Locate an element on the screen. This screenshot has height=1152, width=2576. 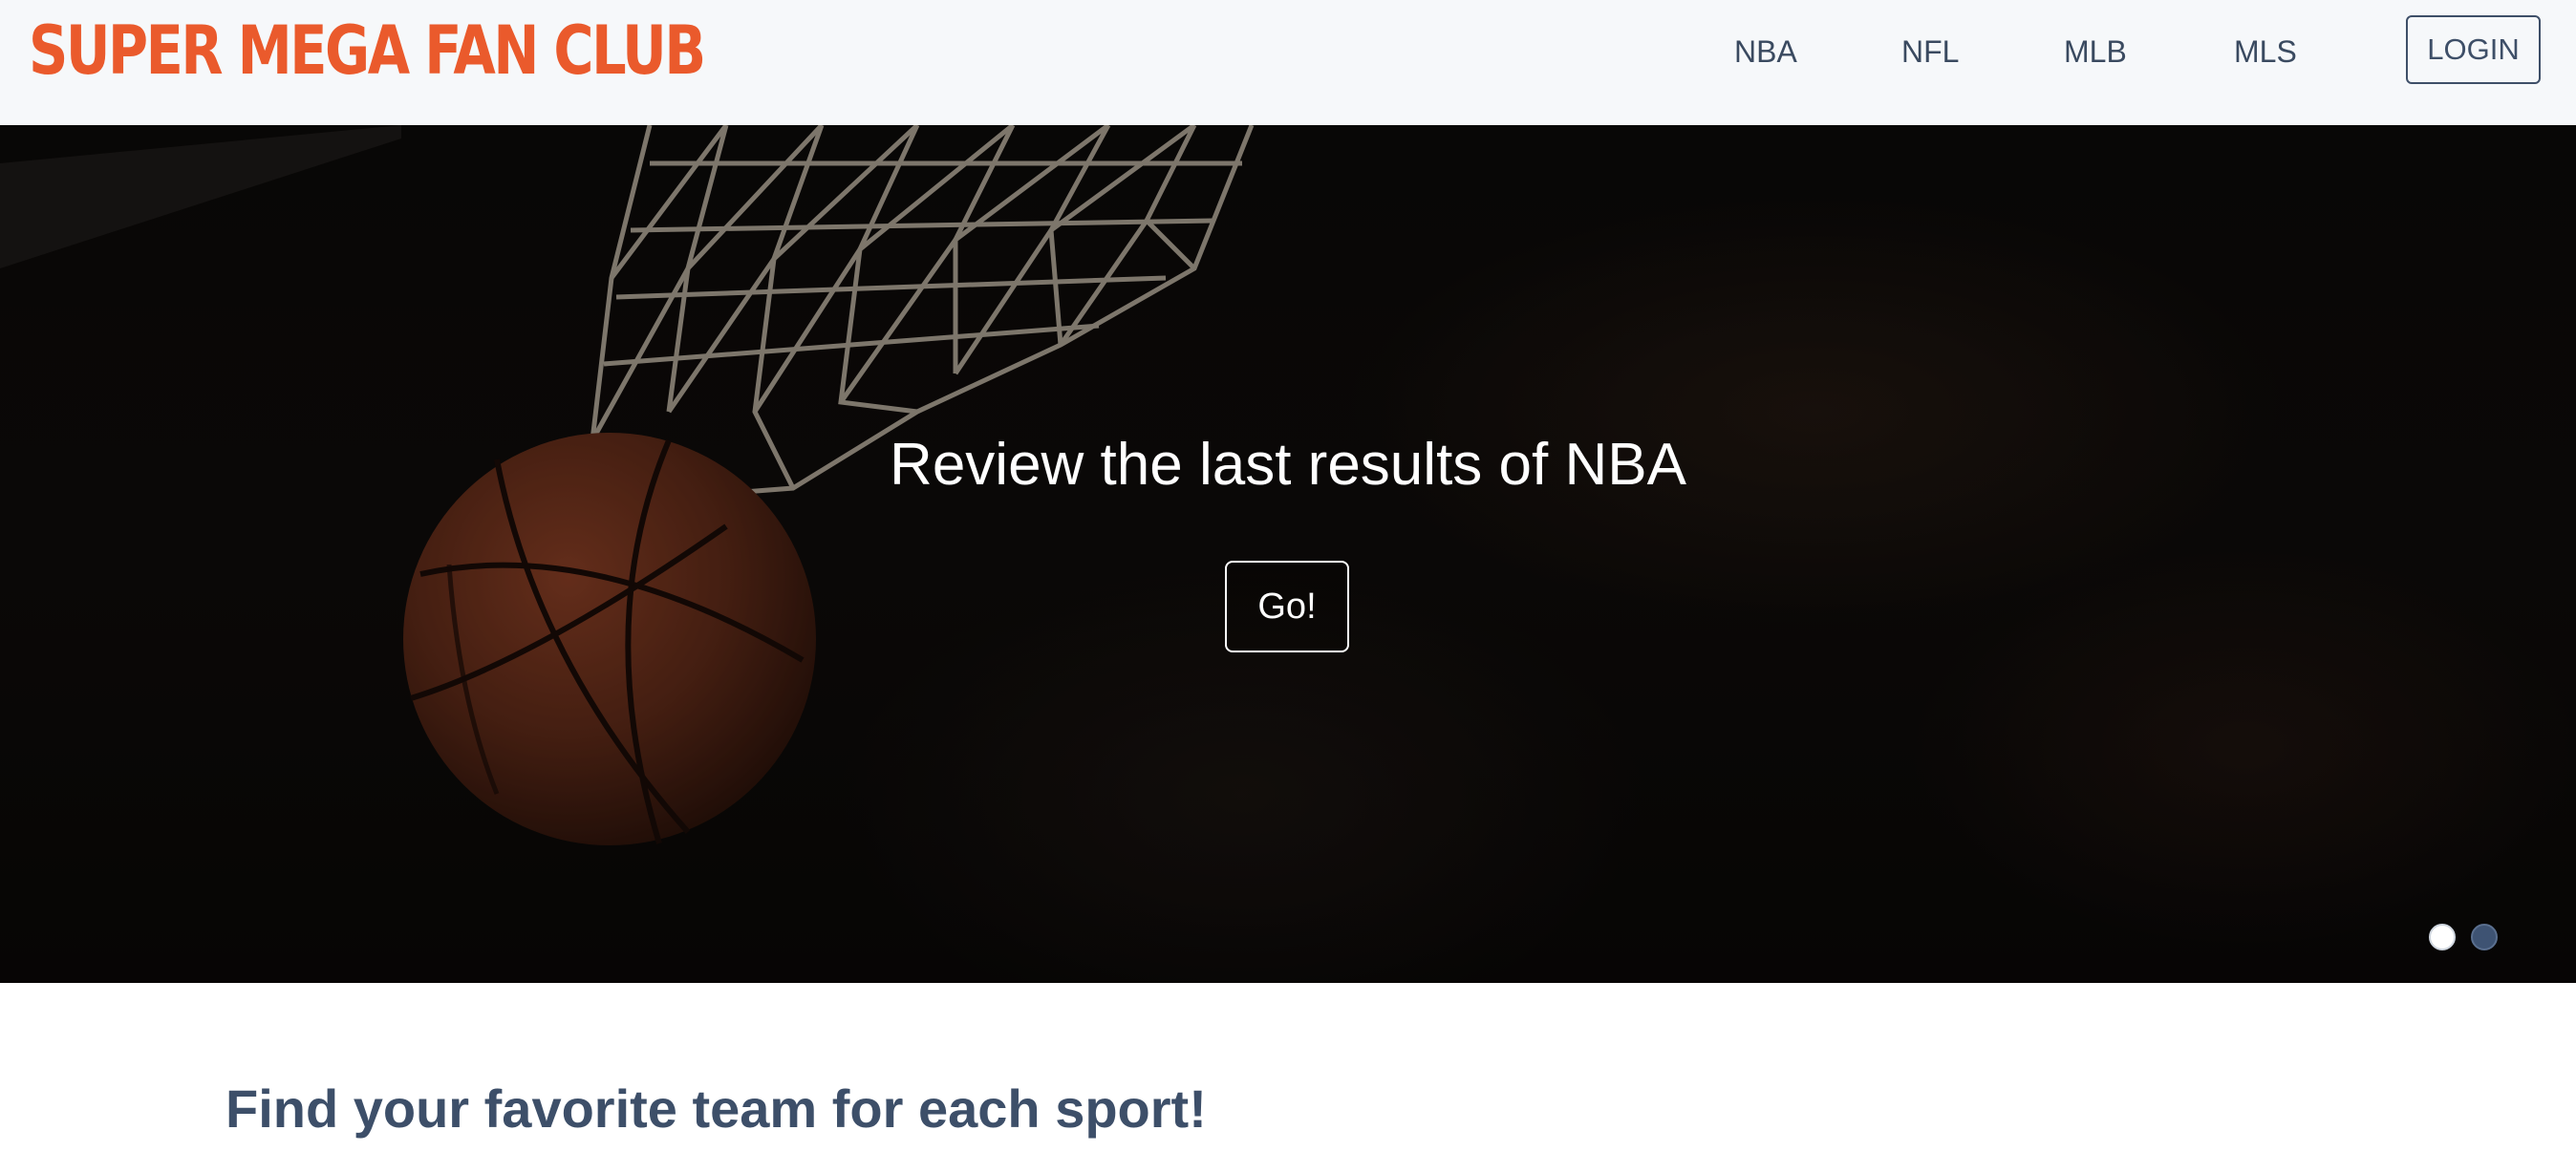
go-button: Go! is located at coordinates (1287, 606).